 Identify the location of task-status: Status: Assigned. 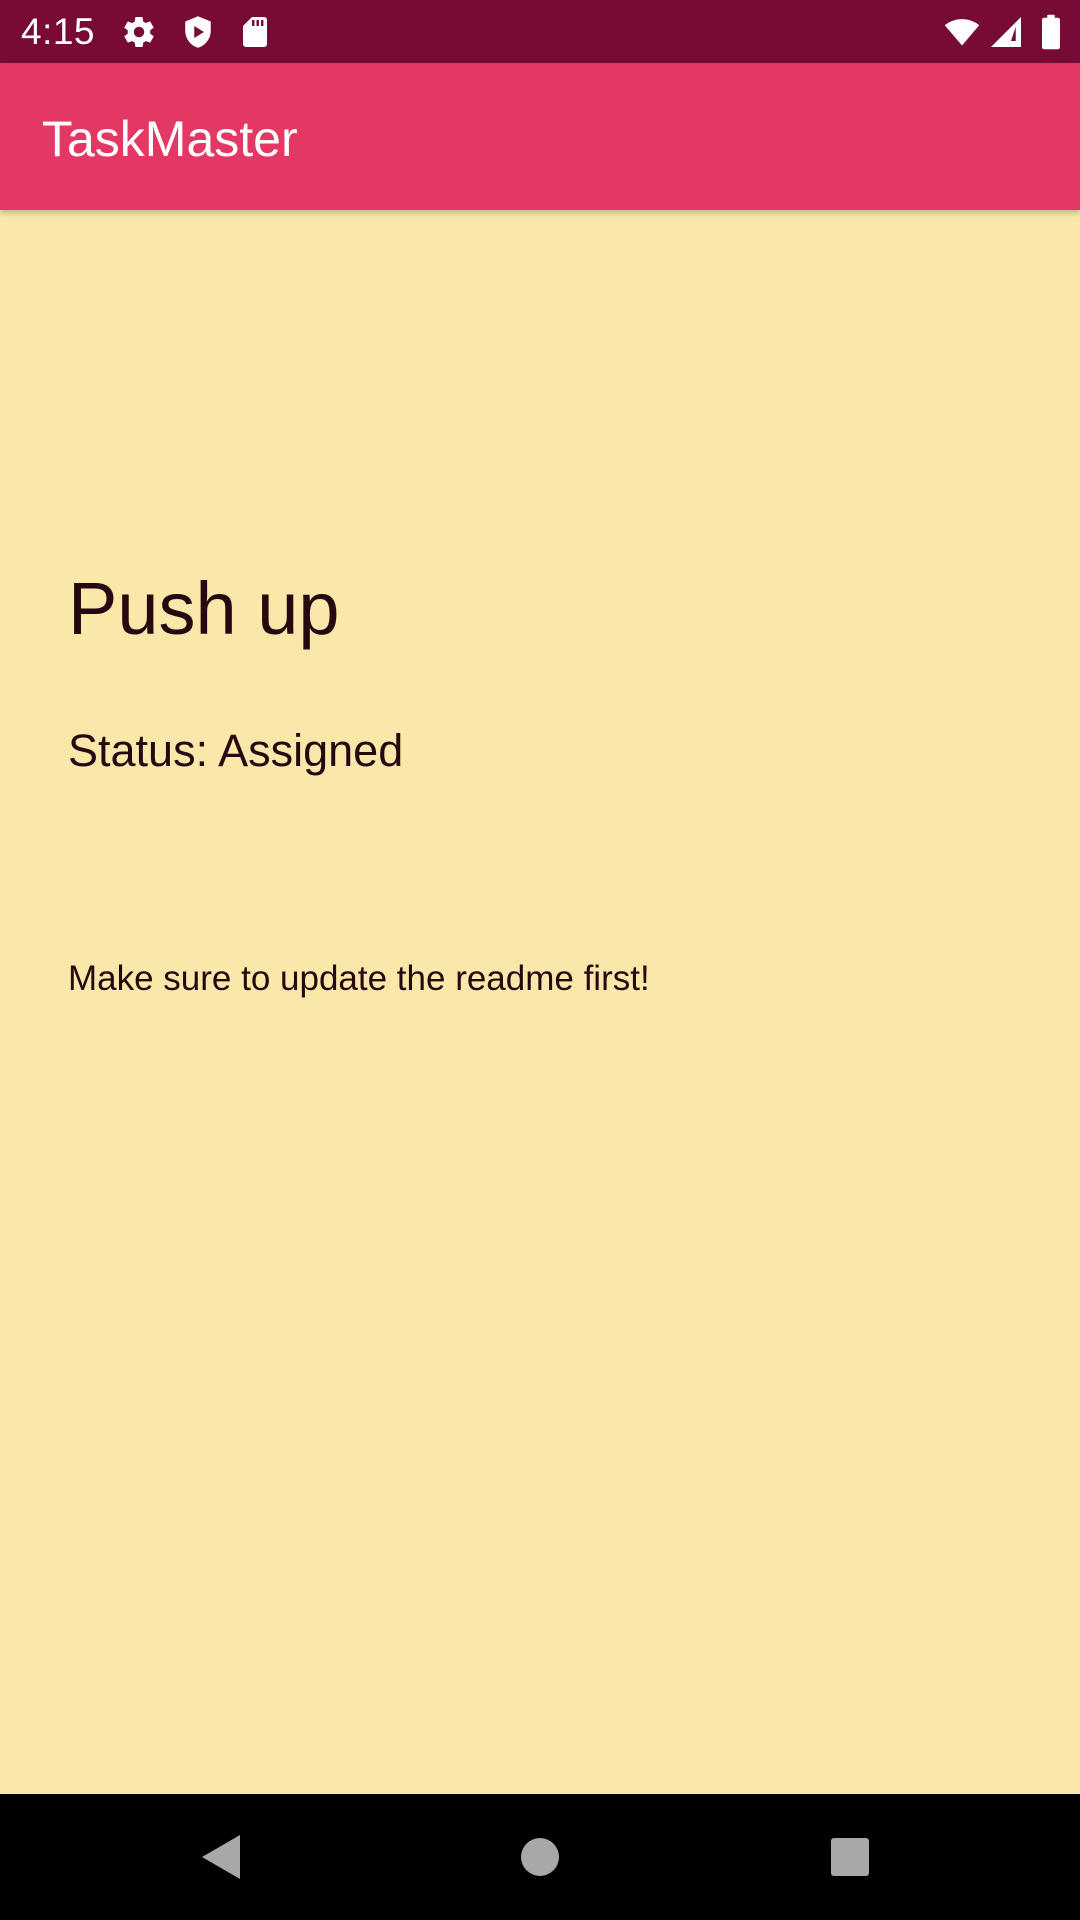
(236, 750).